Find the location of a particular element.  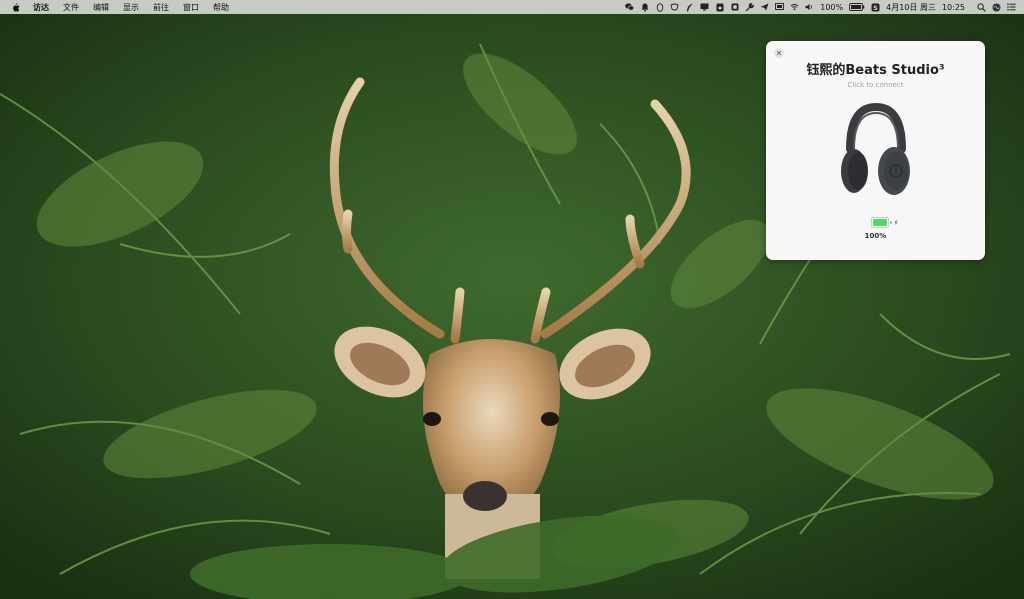

device-name: 钰熙的Beats Studio³ is located at coordinates (875, 70).